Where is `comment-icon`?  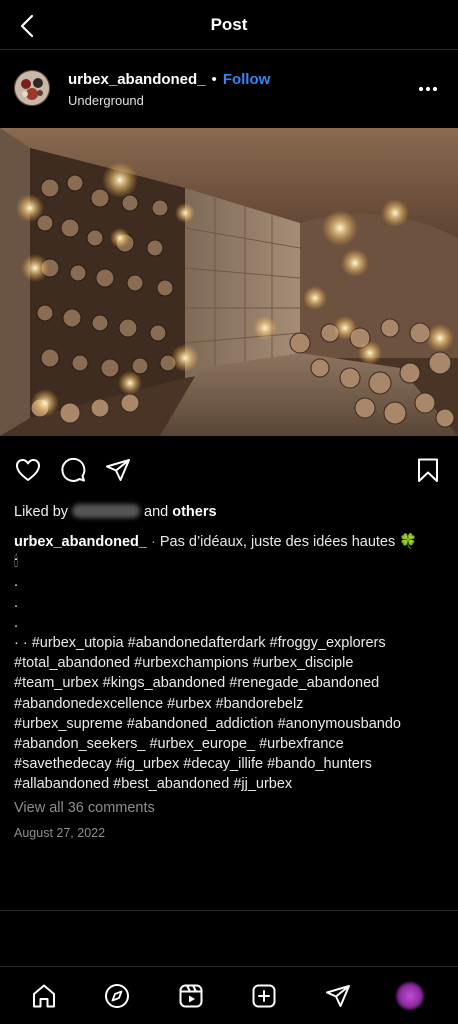
comment-icon is located at coordinates (73, 470).